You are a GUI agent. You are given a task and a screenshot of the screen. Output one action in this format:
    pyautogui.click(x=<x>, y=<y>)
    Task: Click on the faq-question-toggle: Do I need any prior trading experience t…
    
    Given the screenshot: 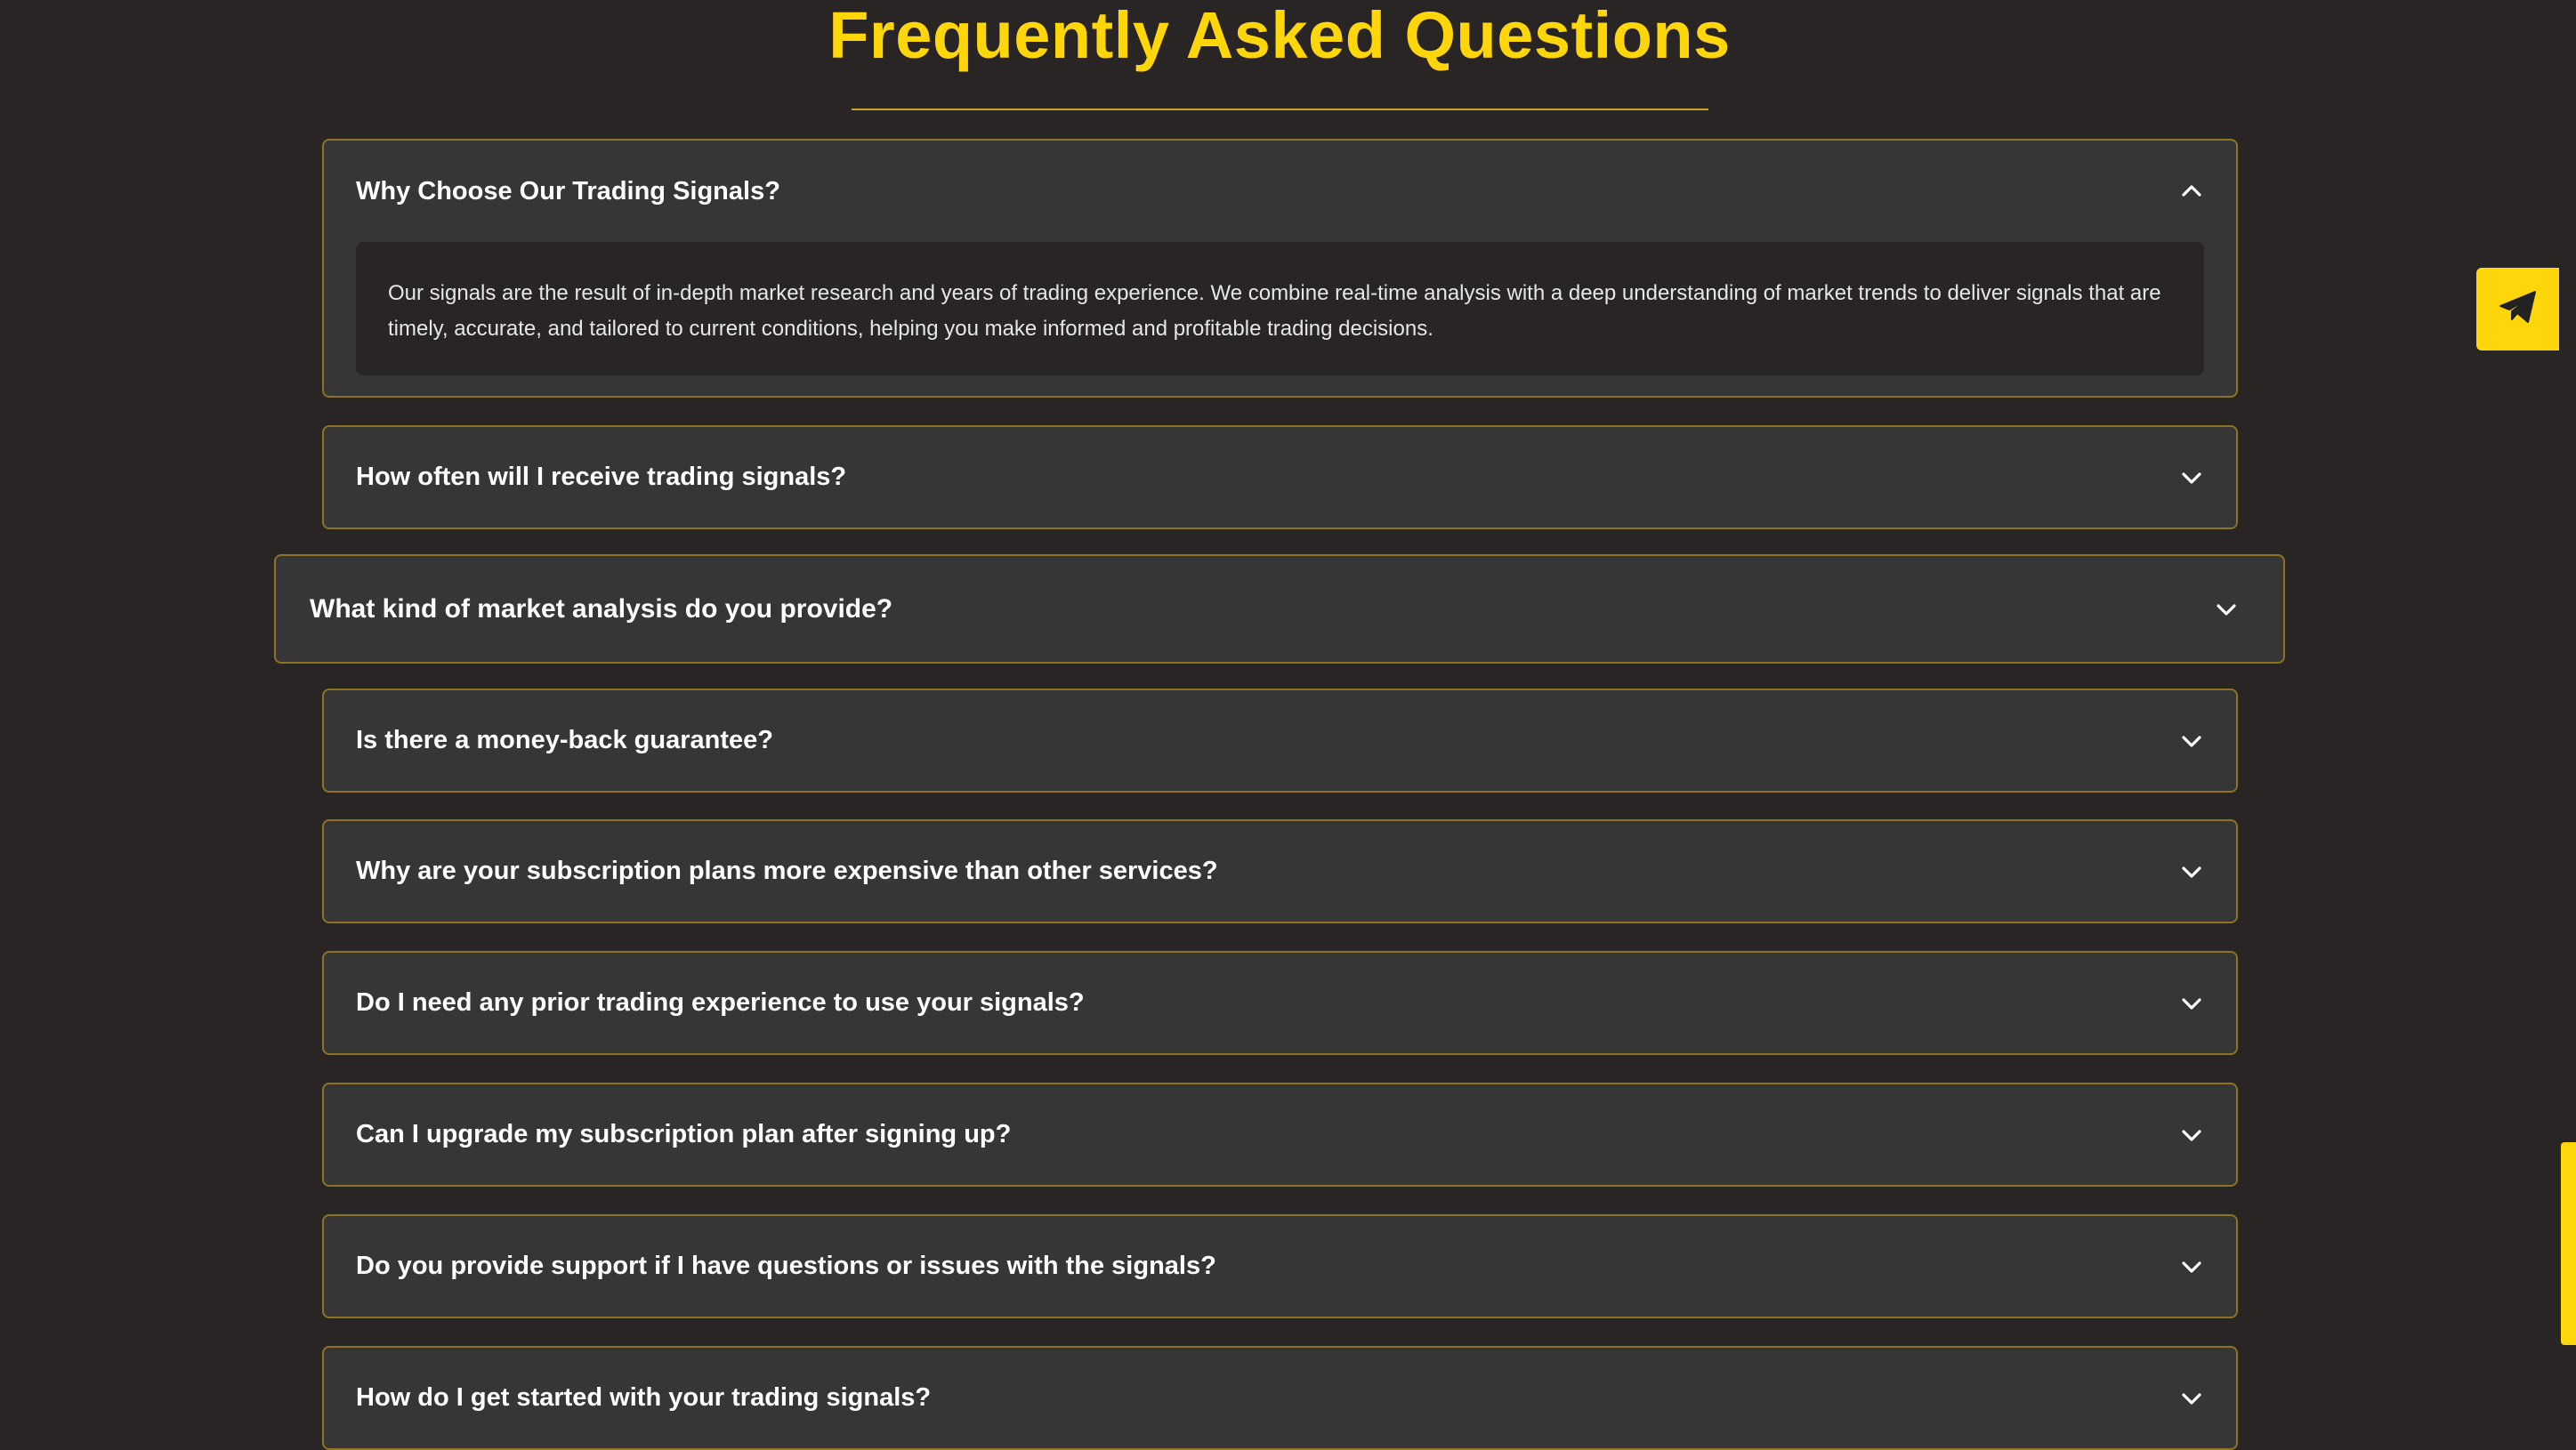 What is the action you would take?
    pyautogui.click(x=1280, y=1003)
    